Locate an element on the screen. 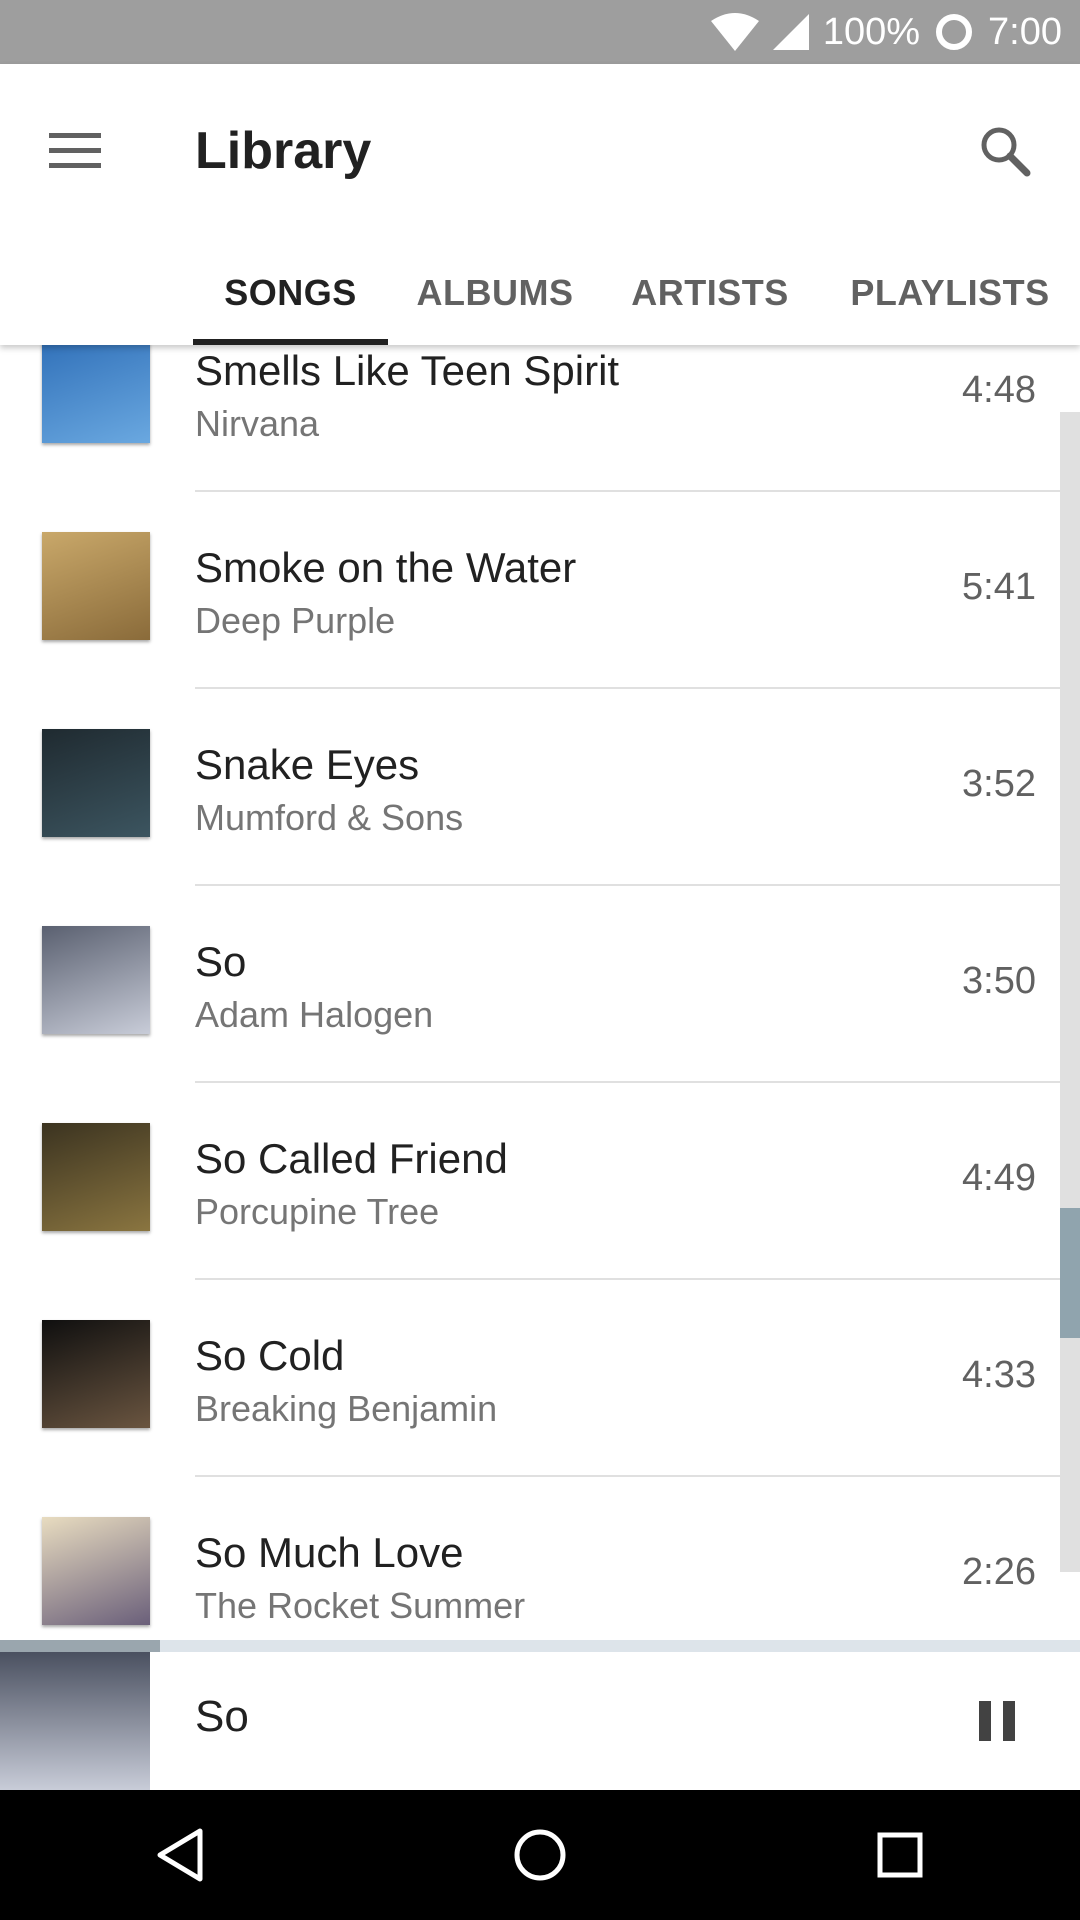 The image size is (1080, 1920). hamburger-menu-icon is located at coordinates (75, 150).